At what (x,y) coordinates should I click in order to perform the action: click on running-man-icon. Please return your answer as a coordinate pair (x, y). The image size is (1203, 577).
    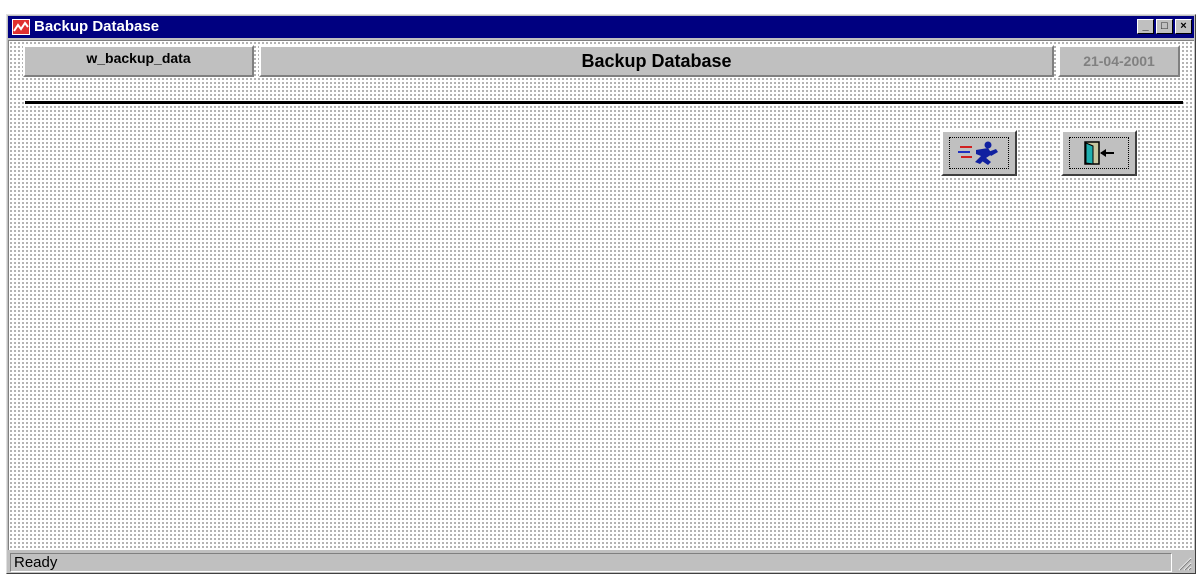
    Looking at the image, I should click on (978, 153).